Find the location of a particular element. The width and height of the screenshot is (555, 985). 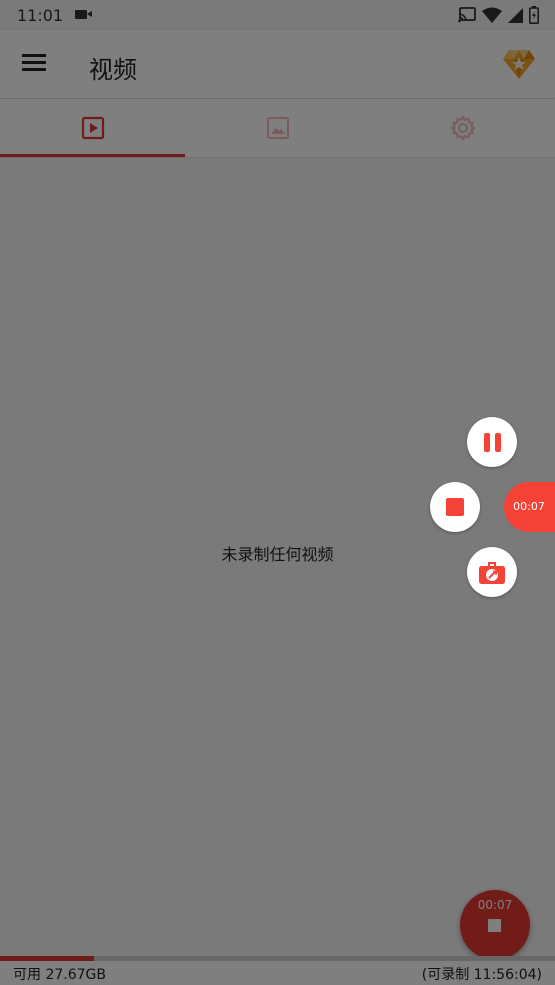

stop-icon is located at coordinates (455, 507).